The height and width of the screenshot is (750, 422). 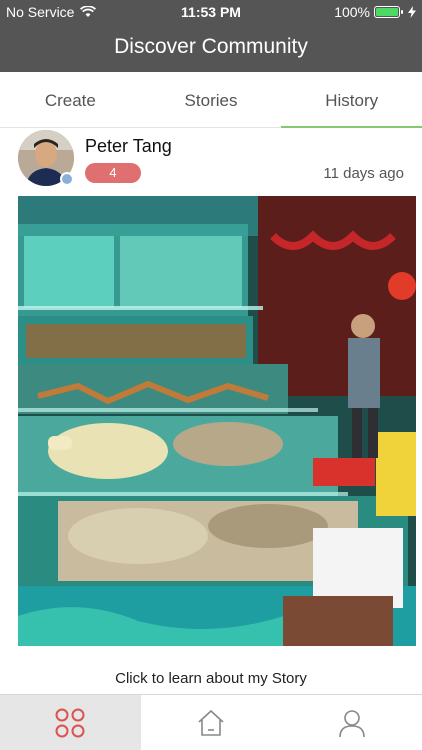 I want to click on home-icon, so click(x=211, y=722).